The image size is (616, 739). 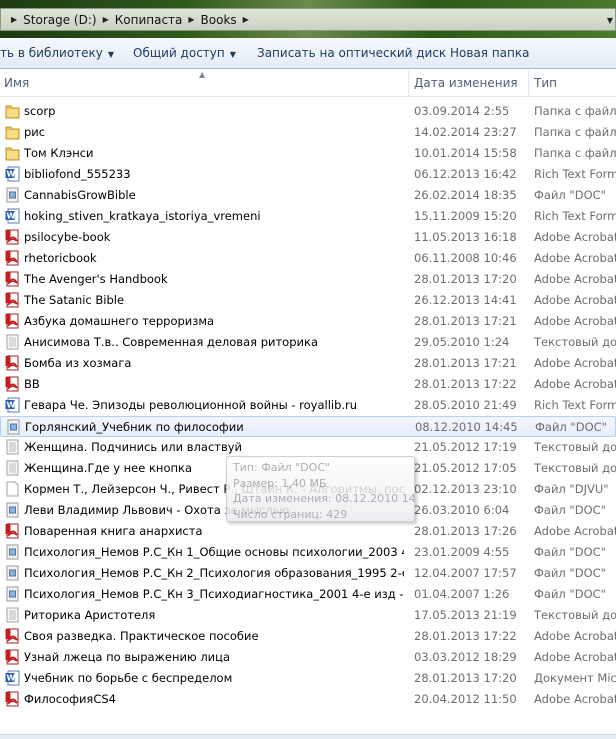 What do you see at coordinates (184, 53) in the screenshot?
I see `share-button: Общий доступ ▼` at bounding box center [184, 53].